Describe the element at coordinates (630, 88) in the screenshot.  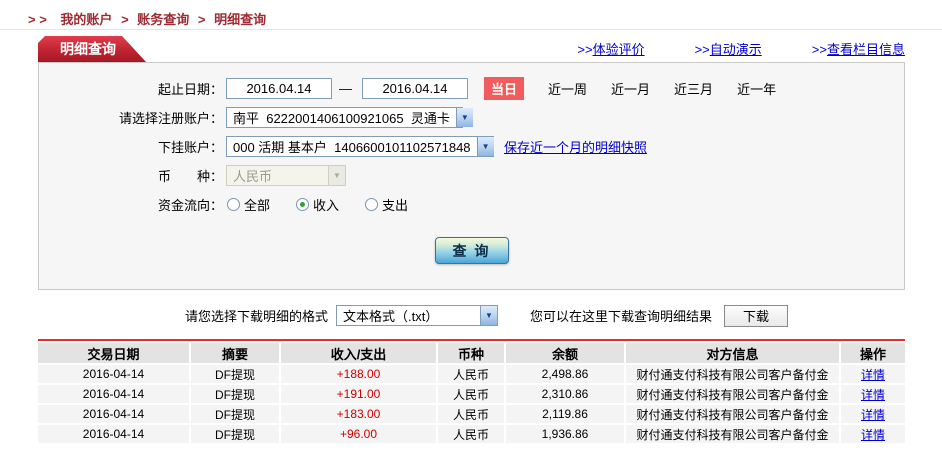
I see `quick-link-last-month: 近一月` at that location.